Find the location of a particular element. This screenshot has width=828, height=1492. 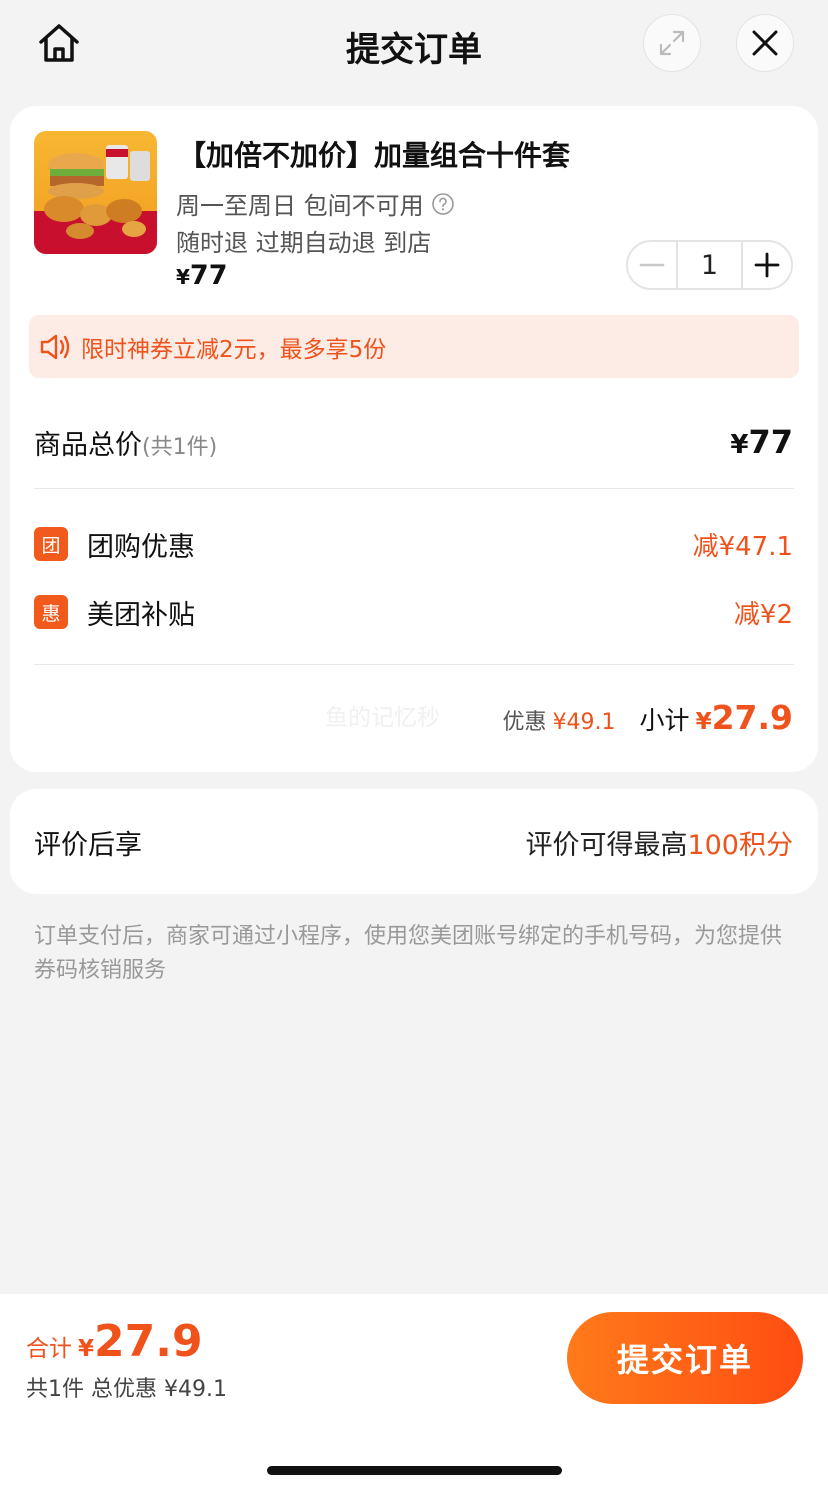

grand-total: 合计 ¥ 27.9 is located at coordinates (114, 1341).